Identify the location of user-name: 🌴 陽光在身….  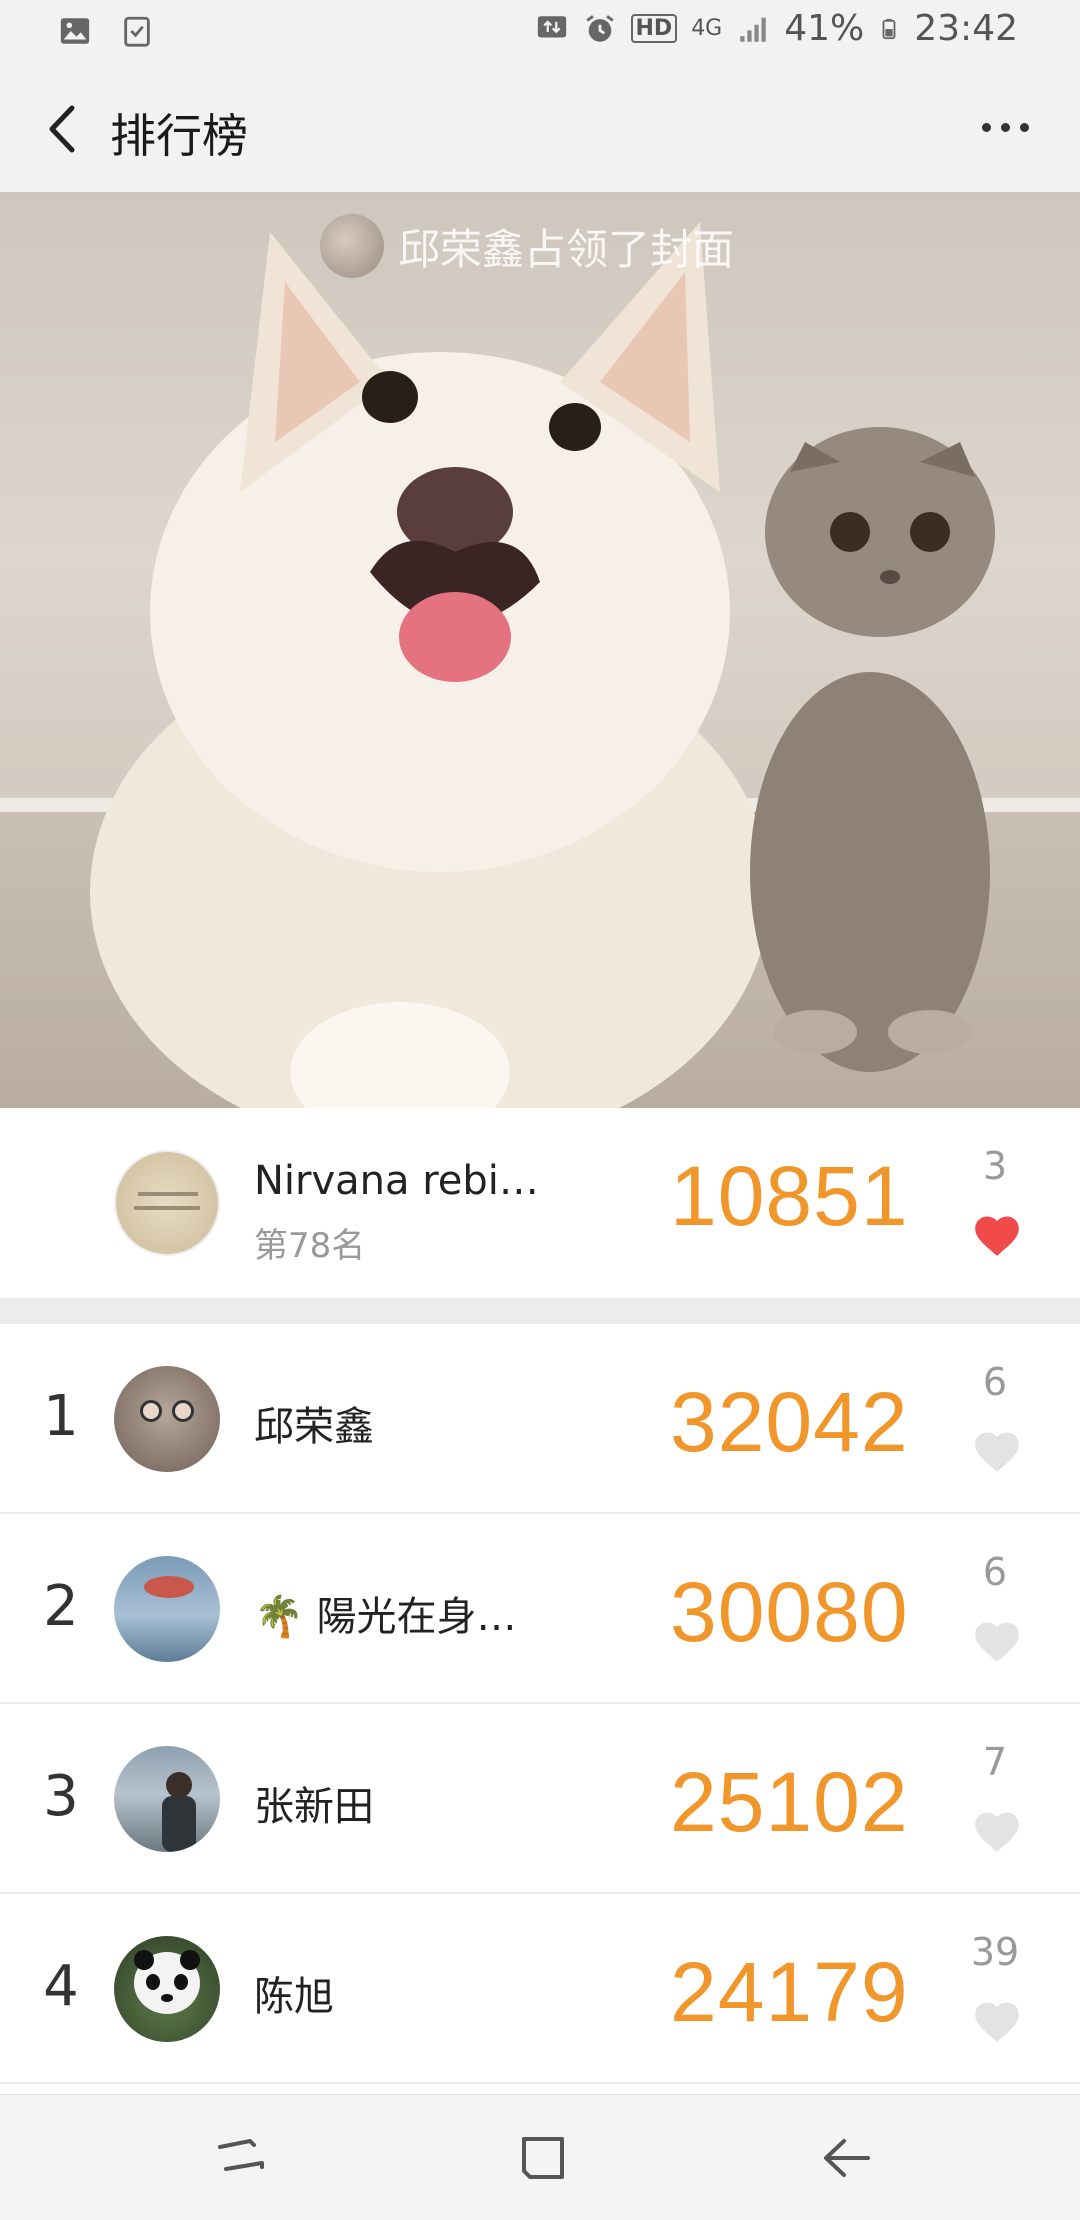
(385, 1617).